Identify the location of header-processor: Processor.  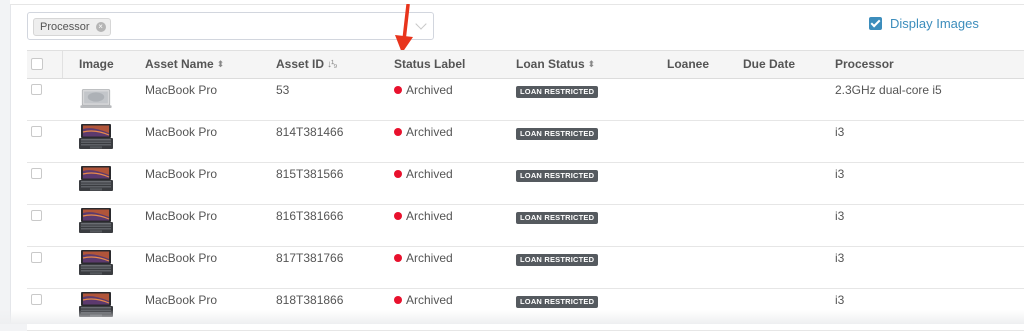
(864, 64).